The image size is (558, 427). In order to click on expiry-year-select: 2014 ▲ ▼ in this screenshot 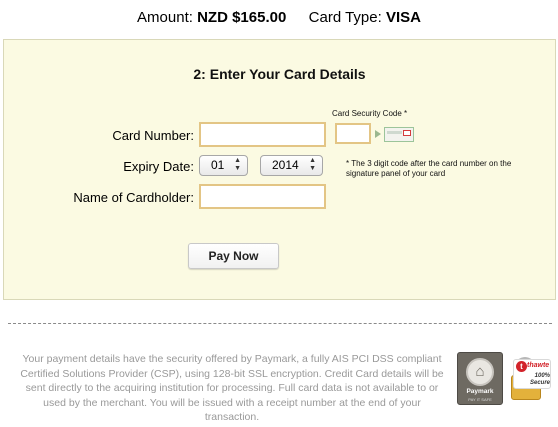, I will do `click(291, 165)`.